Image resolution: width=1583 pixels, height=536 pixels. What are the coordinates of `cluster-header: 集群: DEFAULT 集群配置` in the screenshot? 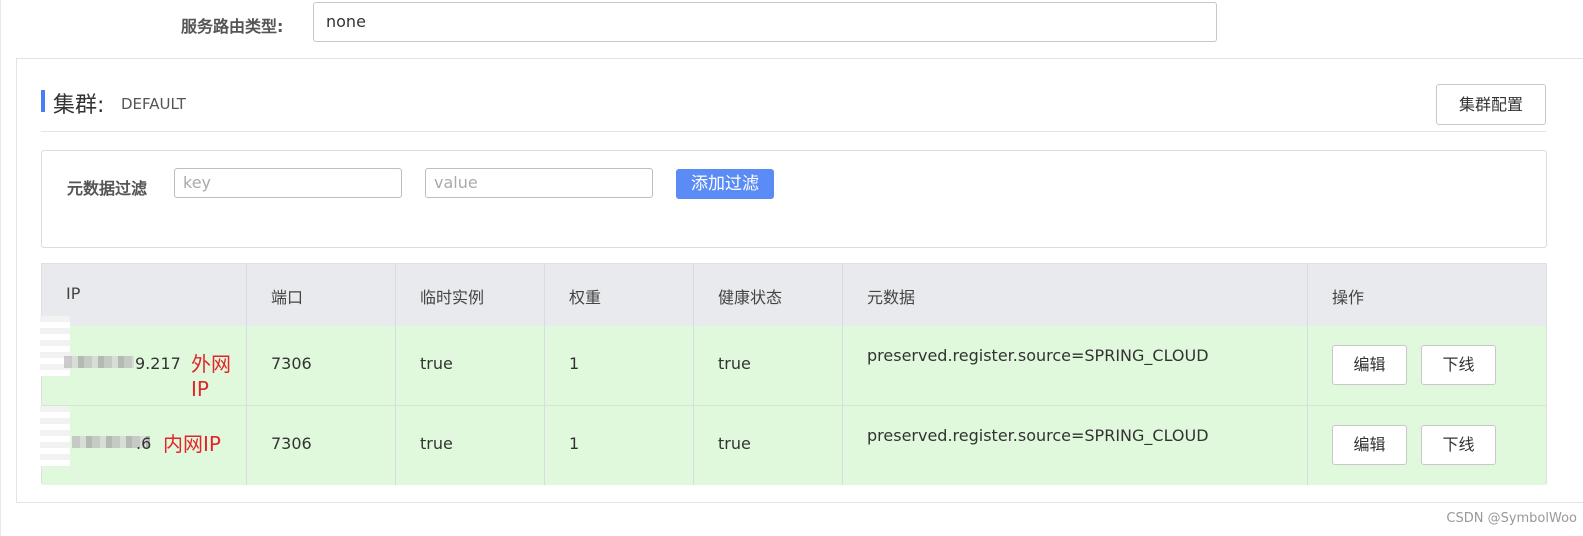 It's located at (793, 107).